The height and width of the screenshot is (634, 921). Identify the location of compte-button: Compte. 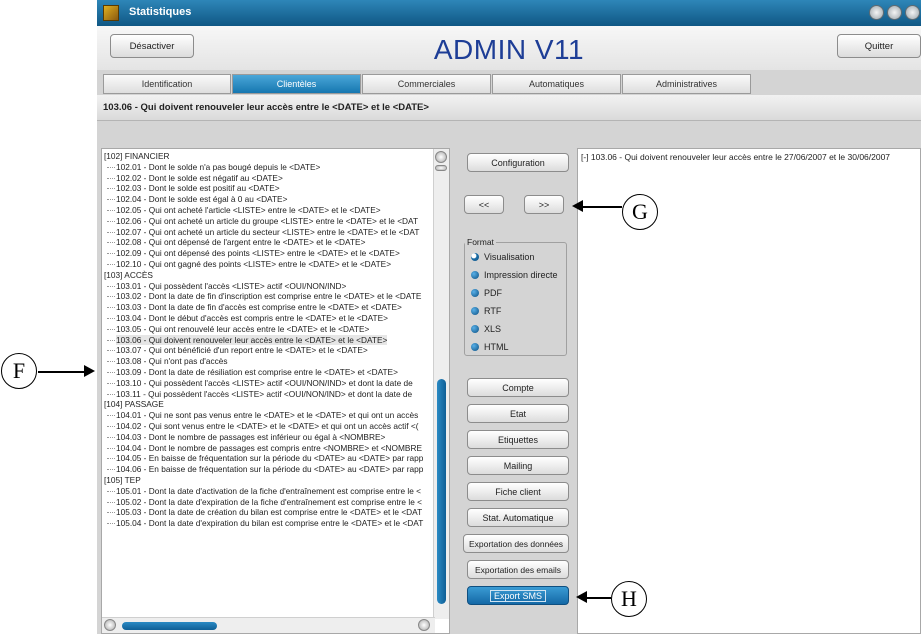
(518, 387).